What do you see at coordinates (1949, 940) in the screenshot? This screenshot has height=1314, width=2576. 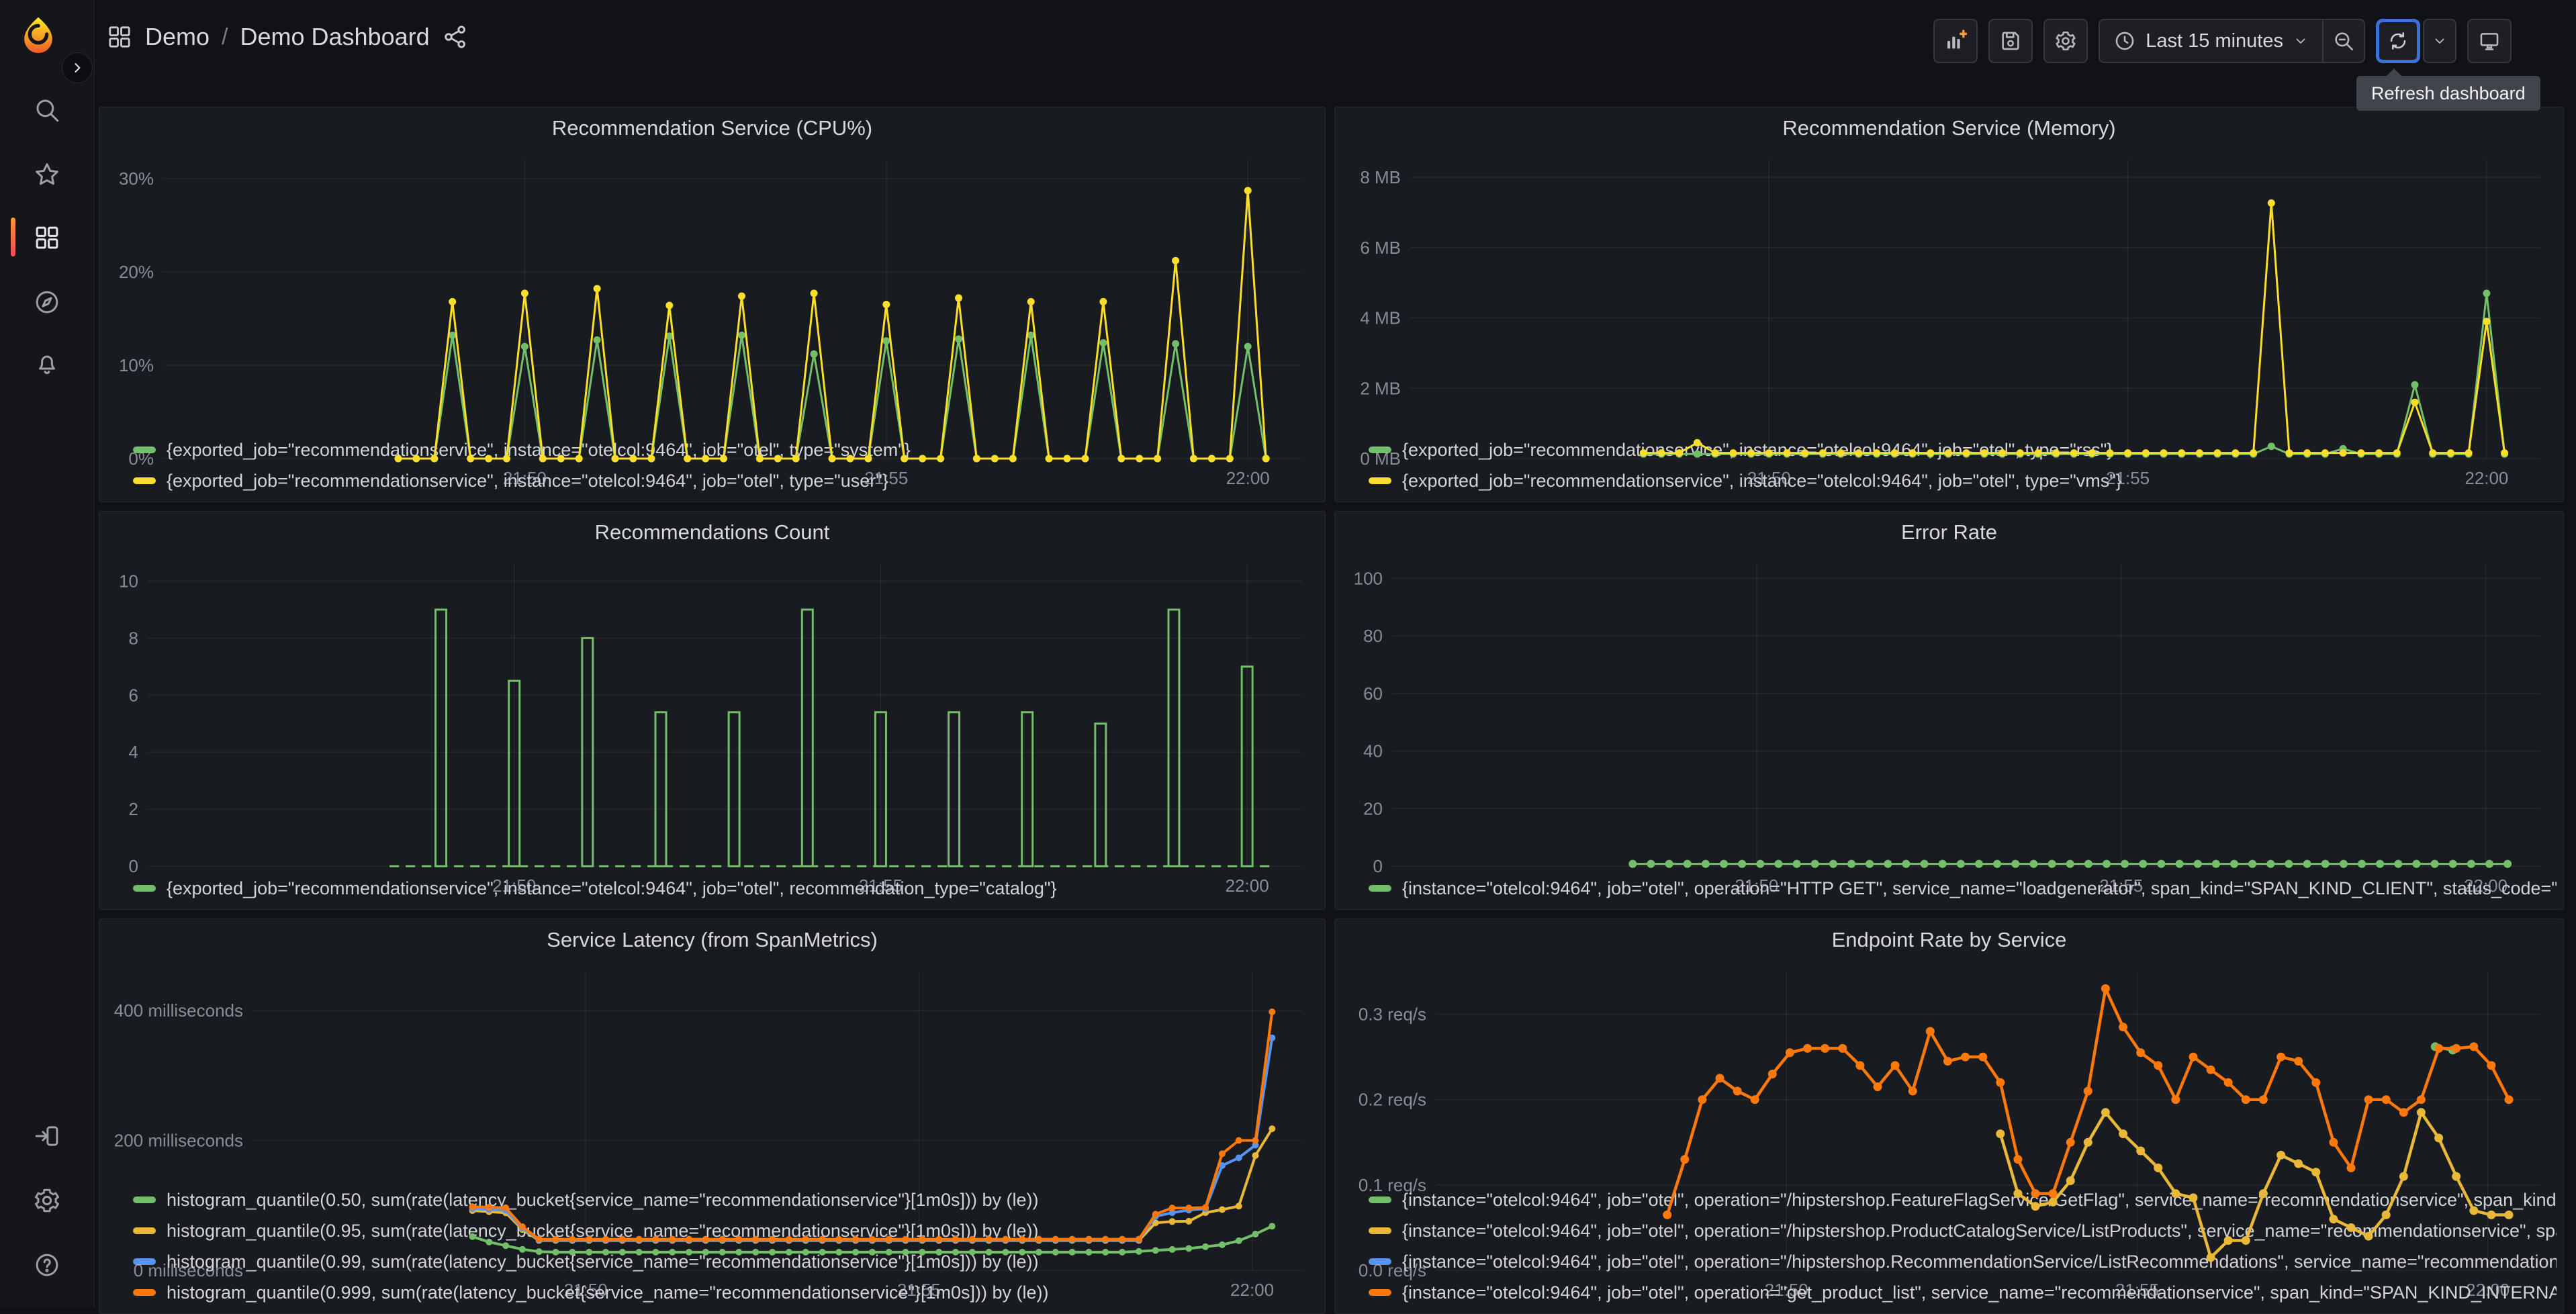 I see `panel-title: Endpoint Rate by Service` at bounding box center [1949, 940].